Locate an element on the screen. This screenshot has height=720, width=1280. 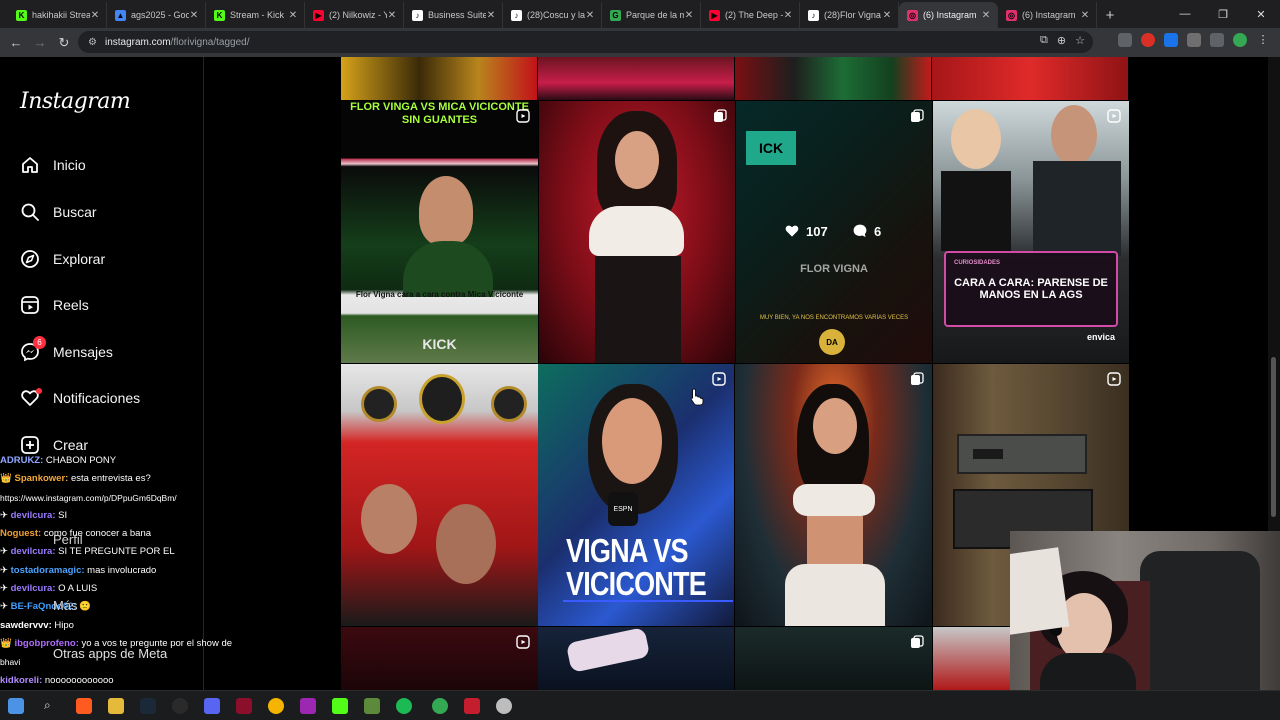
browser-tab: ▲ ags2025 - Goo ✕ is located at coordinates (156, 15).